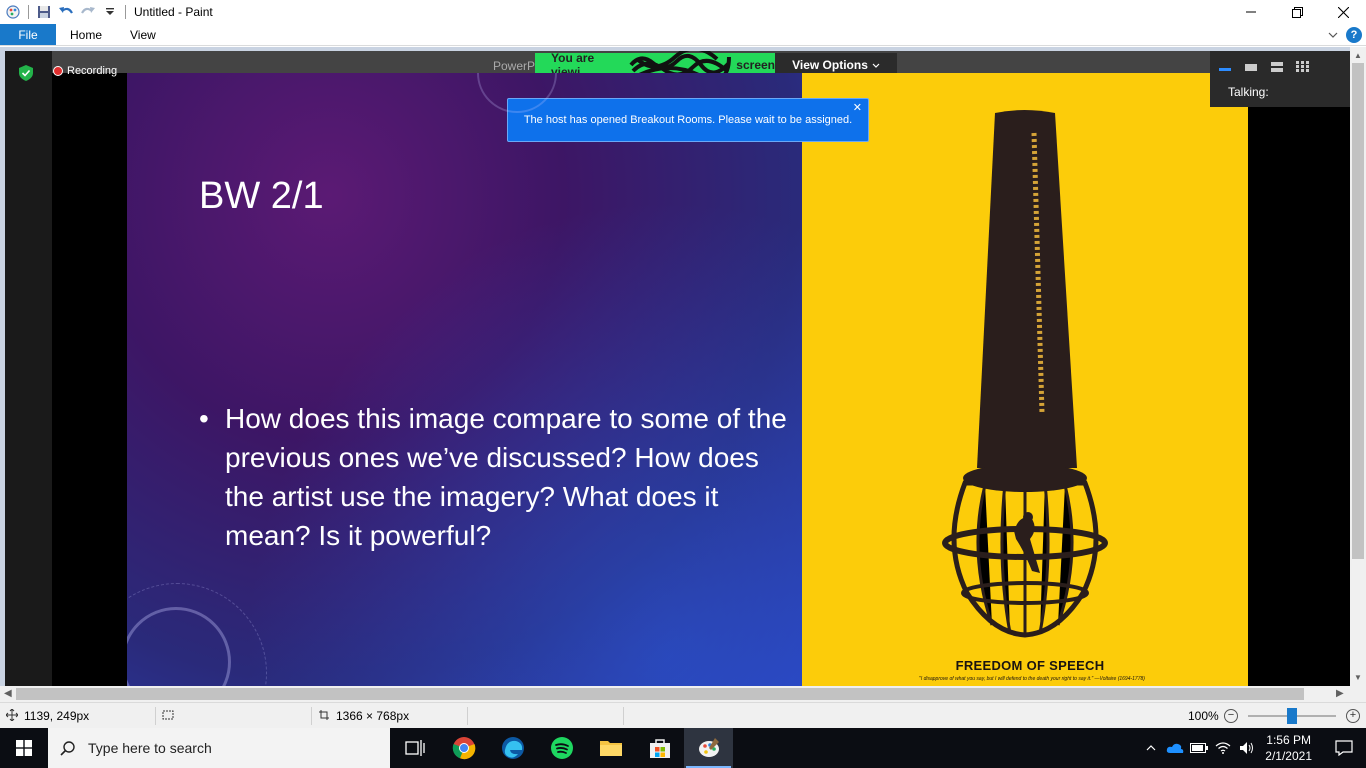 The width and height of the screenshot is (1366, 768). I want to click on crosshair-icon, so click(12, 716).